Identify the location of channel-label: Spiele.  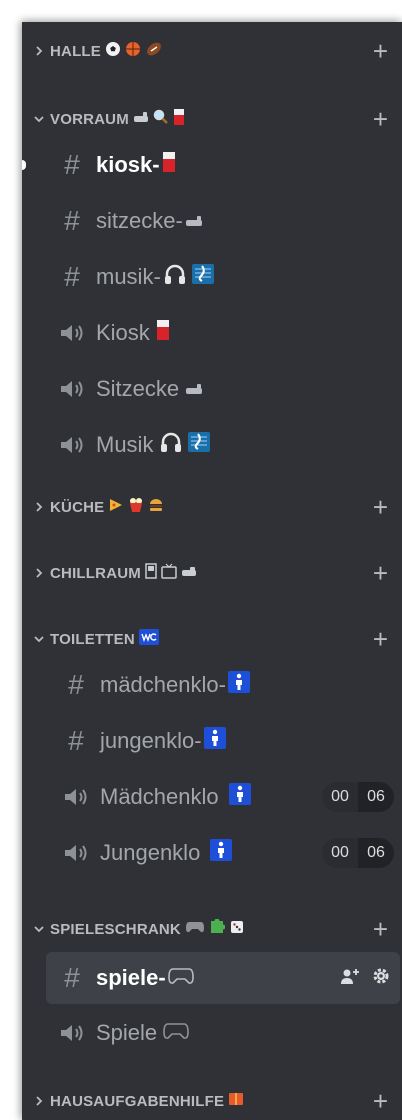
(127, 1032).